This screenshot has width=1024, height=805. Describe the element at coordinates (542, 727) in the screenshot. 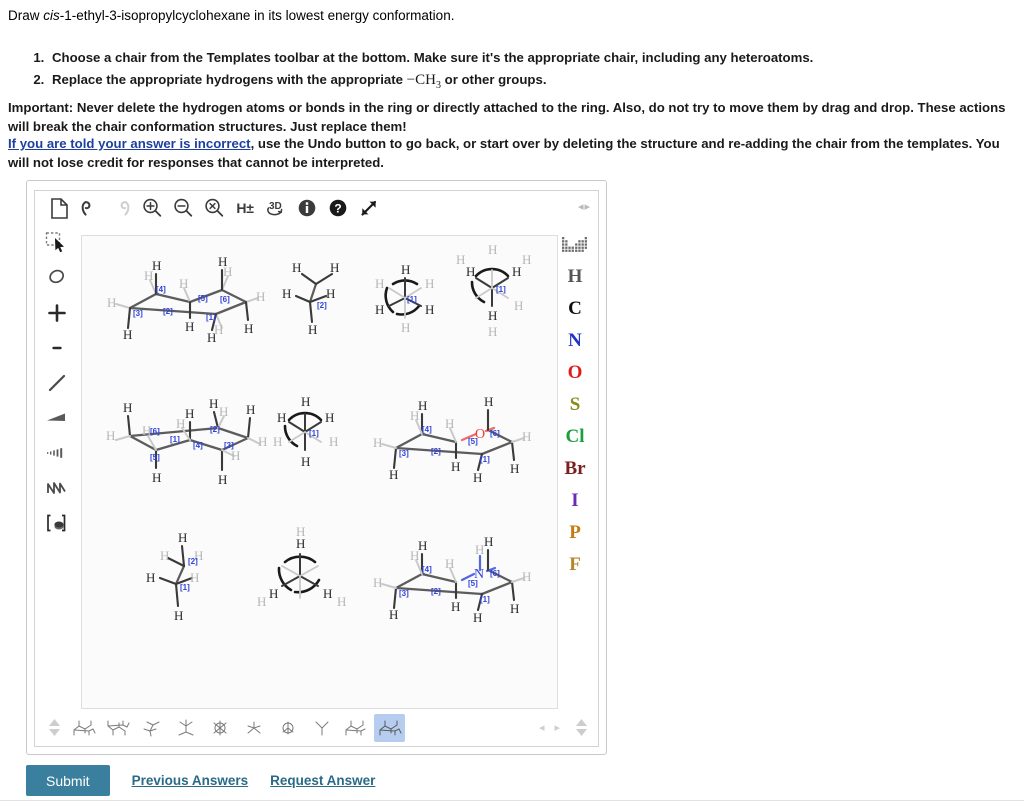

I see `template-scroll-left-icon: ◂` at that location.